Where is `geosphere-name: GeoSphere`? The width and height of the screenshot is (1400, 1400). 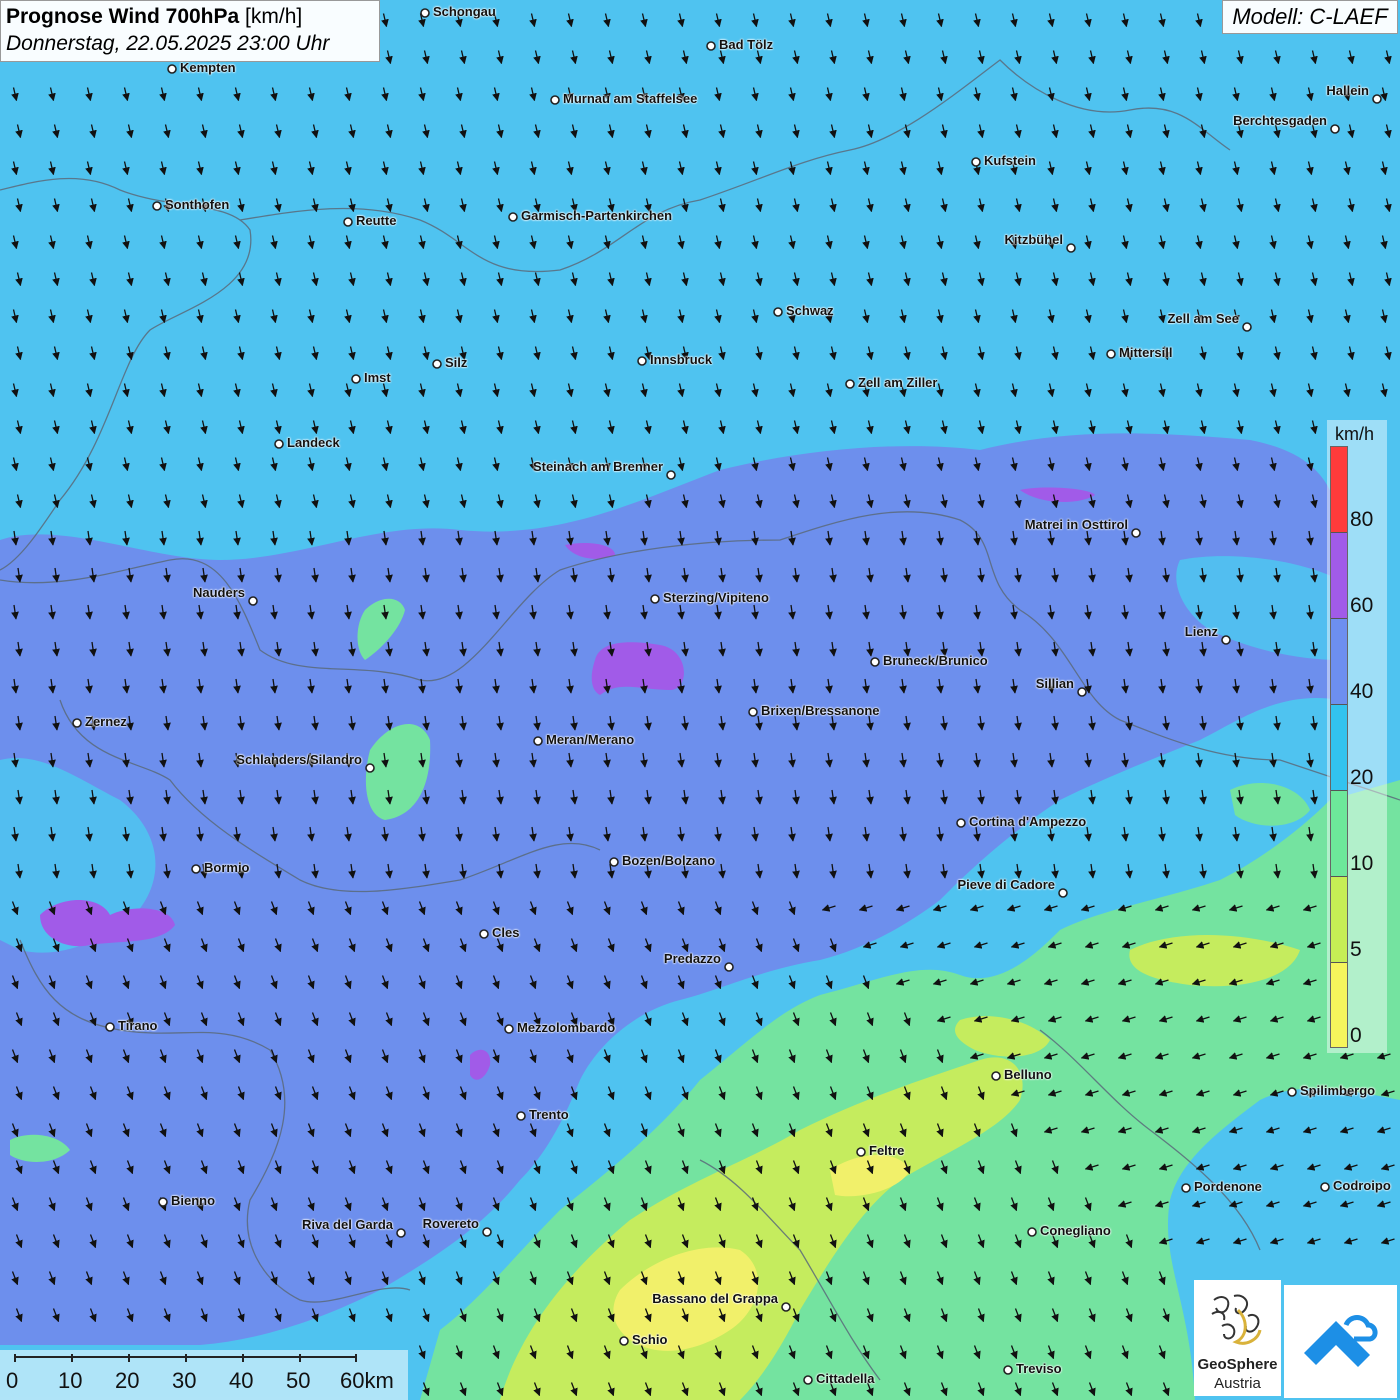
geosphere-name: GeoSphere is located at coordinates (1237, 1364).